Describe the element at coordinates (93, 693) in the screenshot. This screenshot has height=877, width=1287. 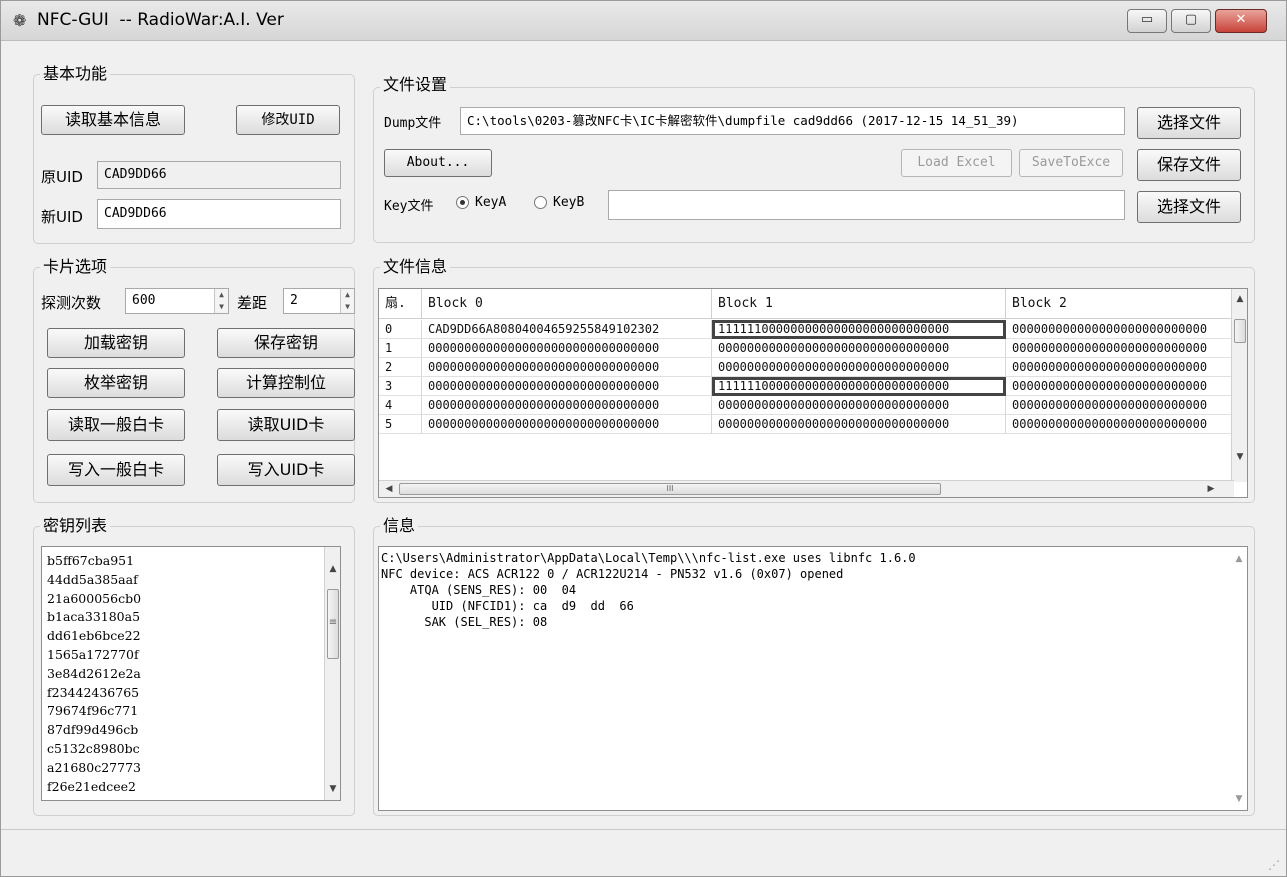
I see `list-item: f23442436765` at that location.